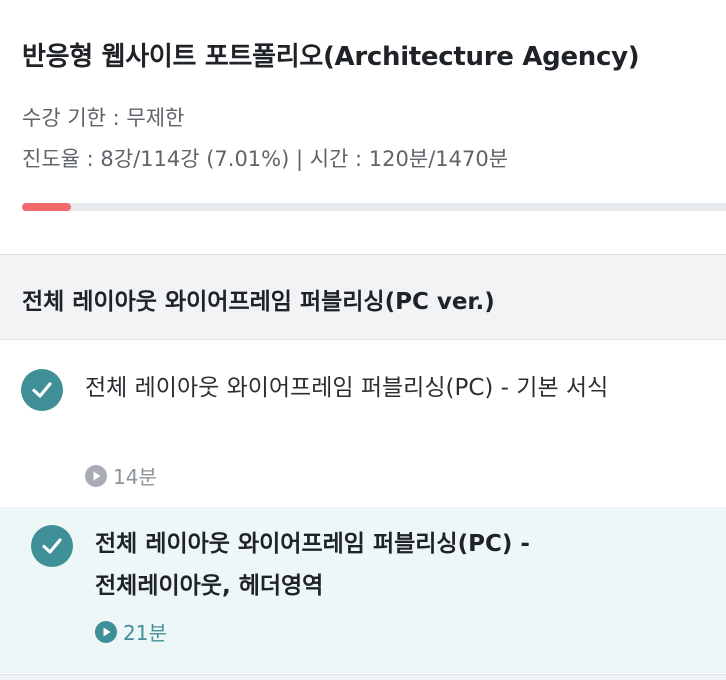  Describe the element at coordinates (145, 633) in the screenshot. I see `lesson-duration-label: 21분` at that location.